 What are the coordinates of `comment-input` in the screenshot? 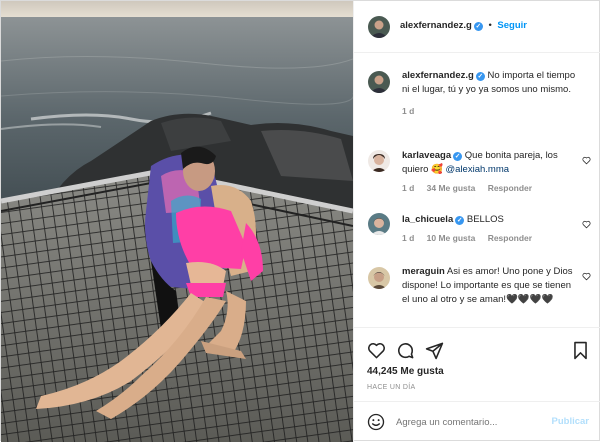 It's located at (471, 422).